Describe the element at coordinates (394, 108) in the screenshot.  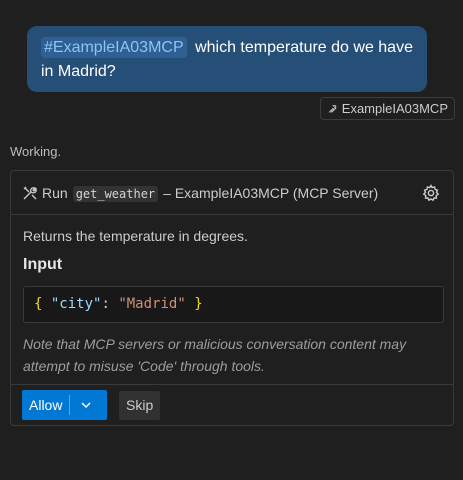
I see `reference-chip-label: ExampleIA03MCP` at that location.